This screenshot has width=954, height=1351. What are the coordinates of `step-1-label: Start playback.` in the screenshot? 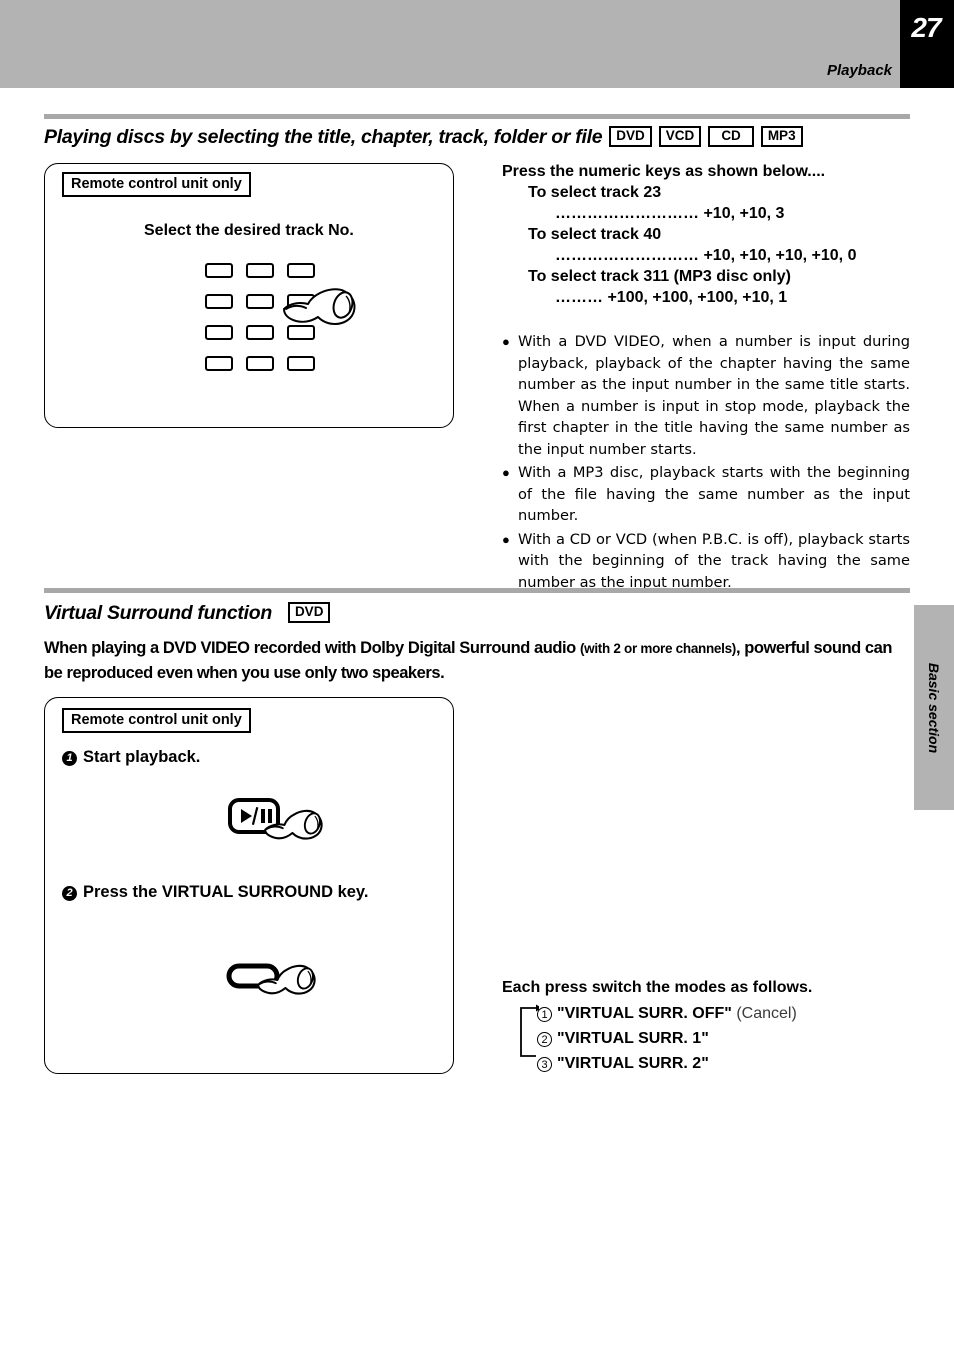 It's located at (142, 757).